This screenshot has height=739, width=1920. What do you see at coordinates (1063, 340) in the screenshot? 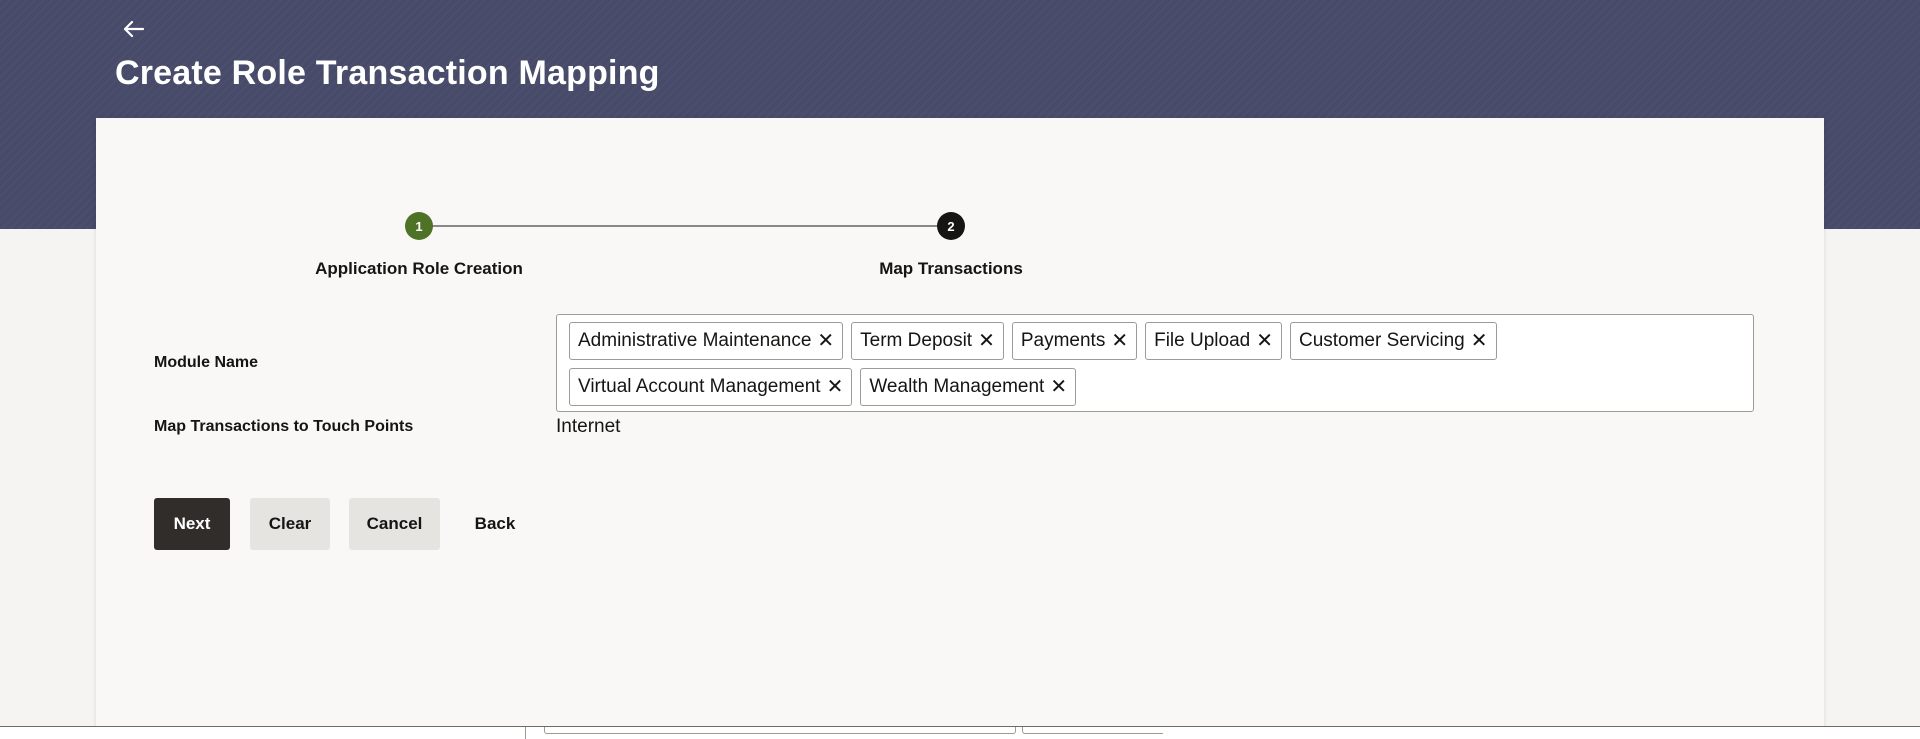
I see `module-chip-label: Payments` at bounding box center [1063, 340].